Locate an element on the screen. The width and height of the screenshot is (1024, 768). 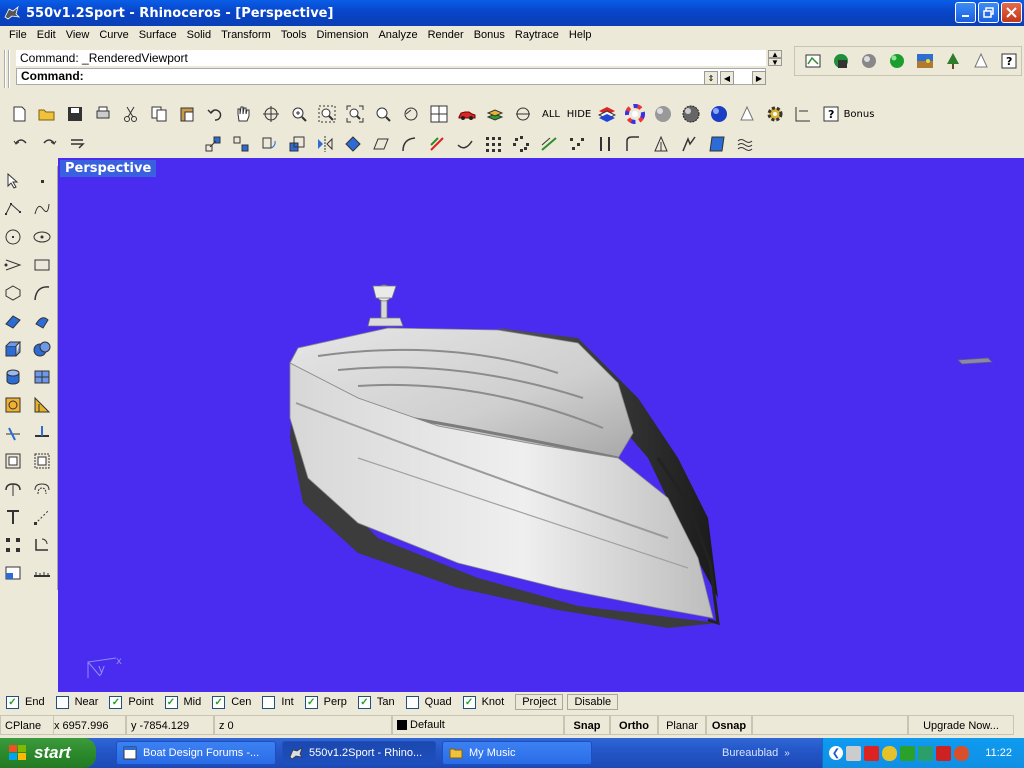
select-all-icon is located at coordinates (523, 114).